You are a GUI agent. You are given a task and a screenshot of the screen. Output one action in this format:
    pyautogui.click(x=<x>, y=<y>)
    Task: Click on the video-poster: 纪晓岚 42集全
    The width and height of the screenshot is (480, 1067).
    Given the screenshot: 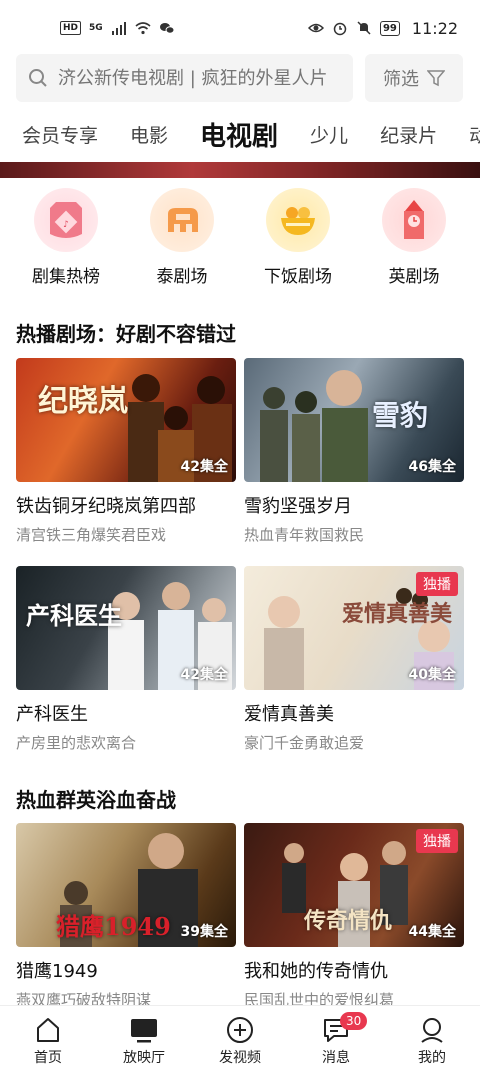 What is the action you would take?
    pyautogui.click(x=126, y=420)
    